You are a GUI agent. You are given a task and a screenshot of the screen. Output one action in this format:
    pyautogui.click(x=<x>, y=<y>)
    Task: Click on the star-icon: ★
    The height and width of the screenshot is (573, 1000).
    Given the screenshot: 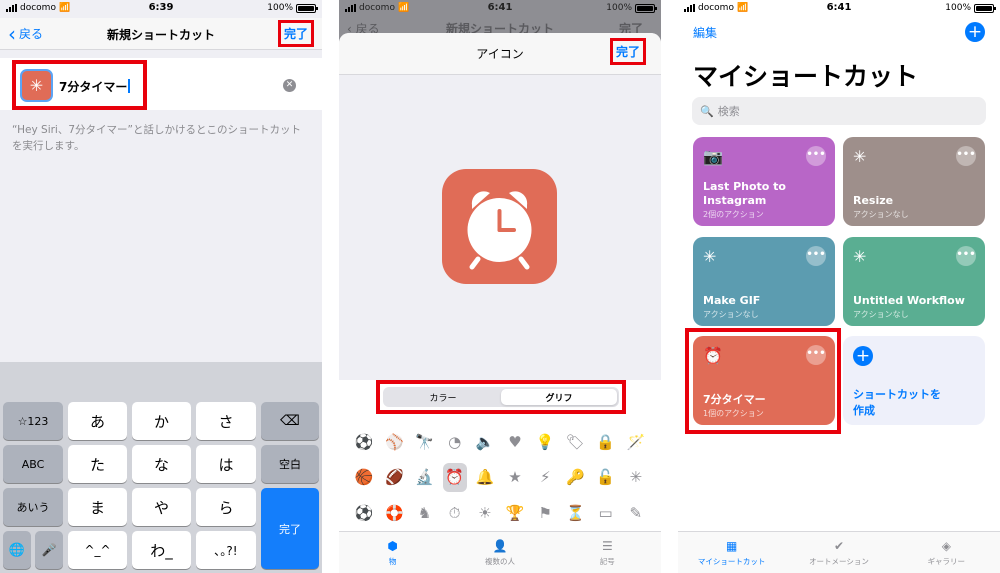 What is the action you would take?
    pyautogui.click(x=515, y=478)
    